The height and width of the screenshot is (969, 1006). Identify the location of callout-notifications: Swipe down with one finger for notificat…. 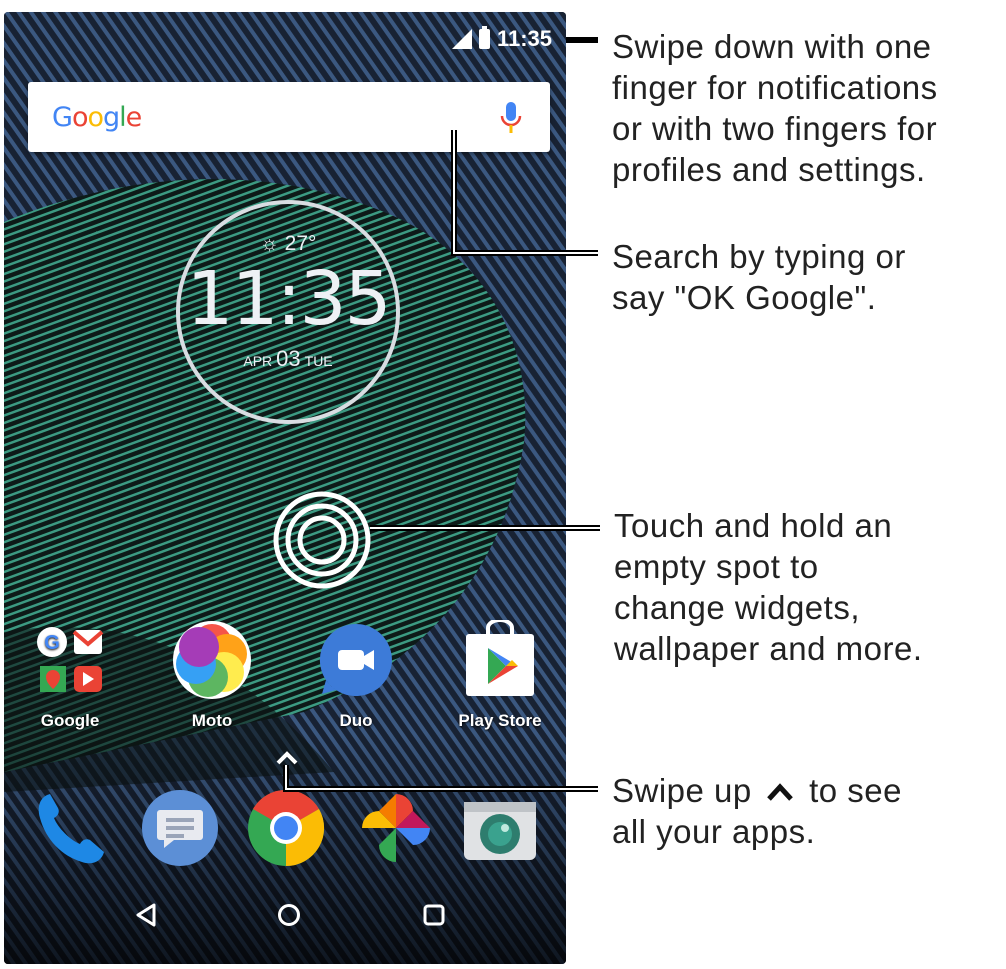
(775, 108).